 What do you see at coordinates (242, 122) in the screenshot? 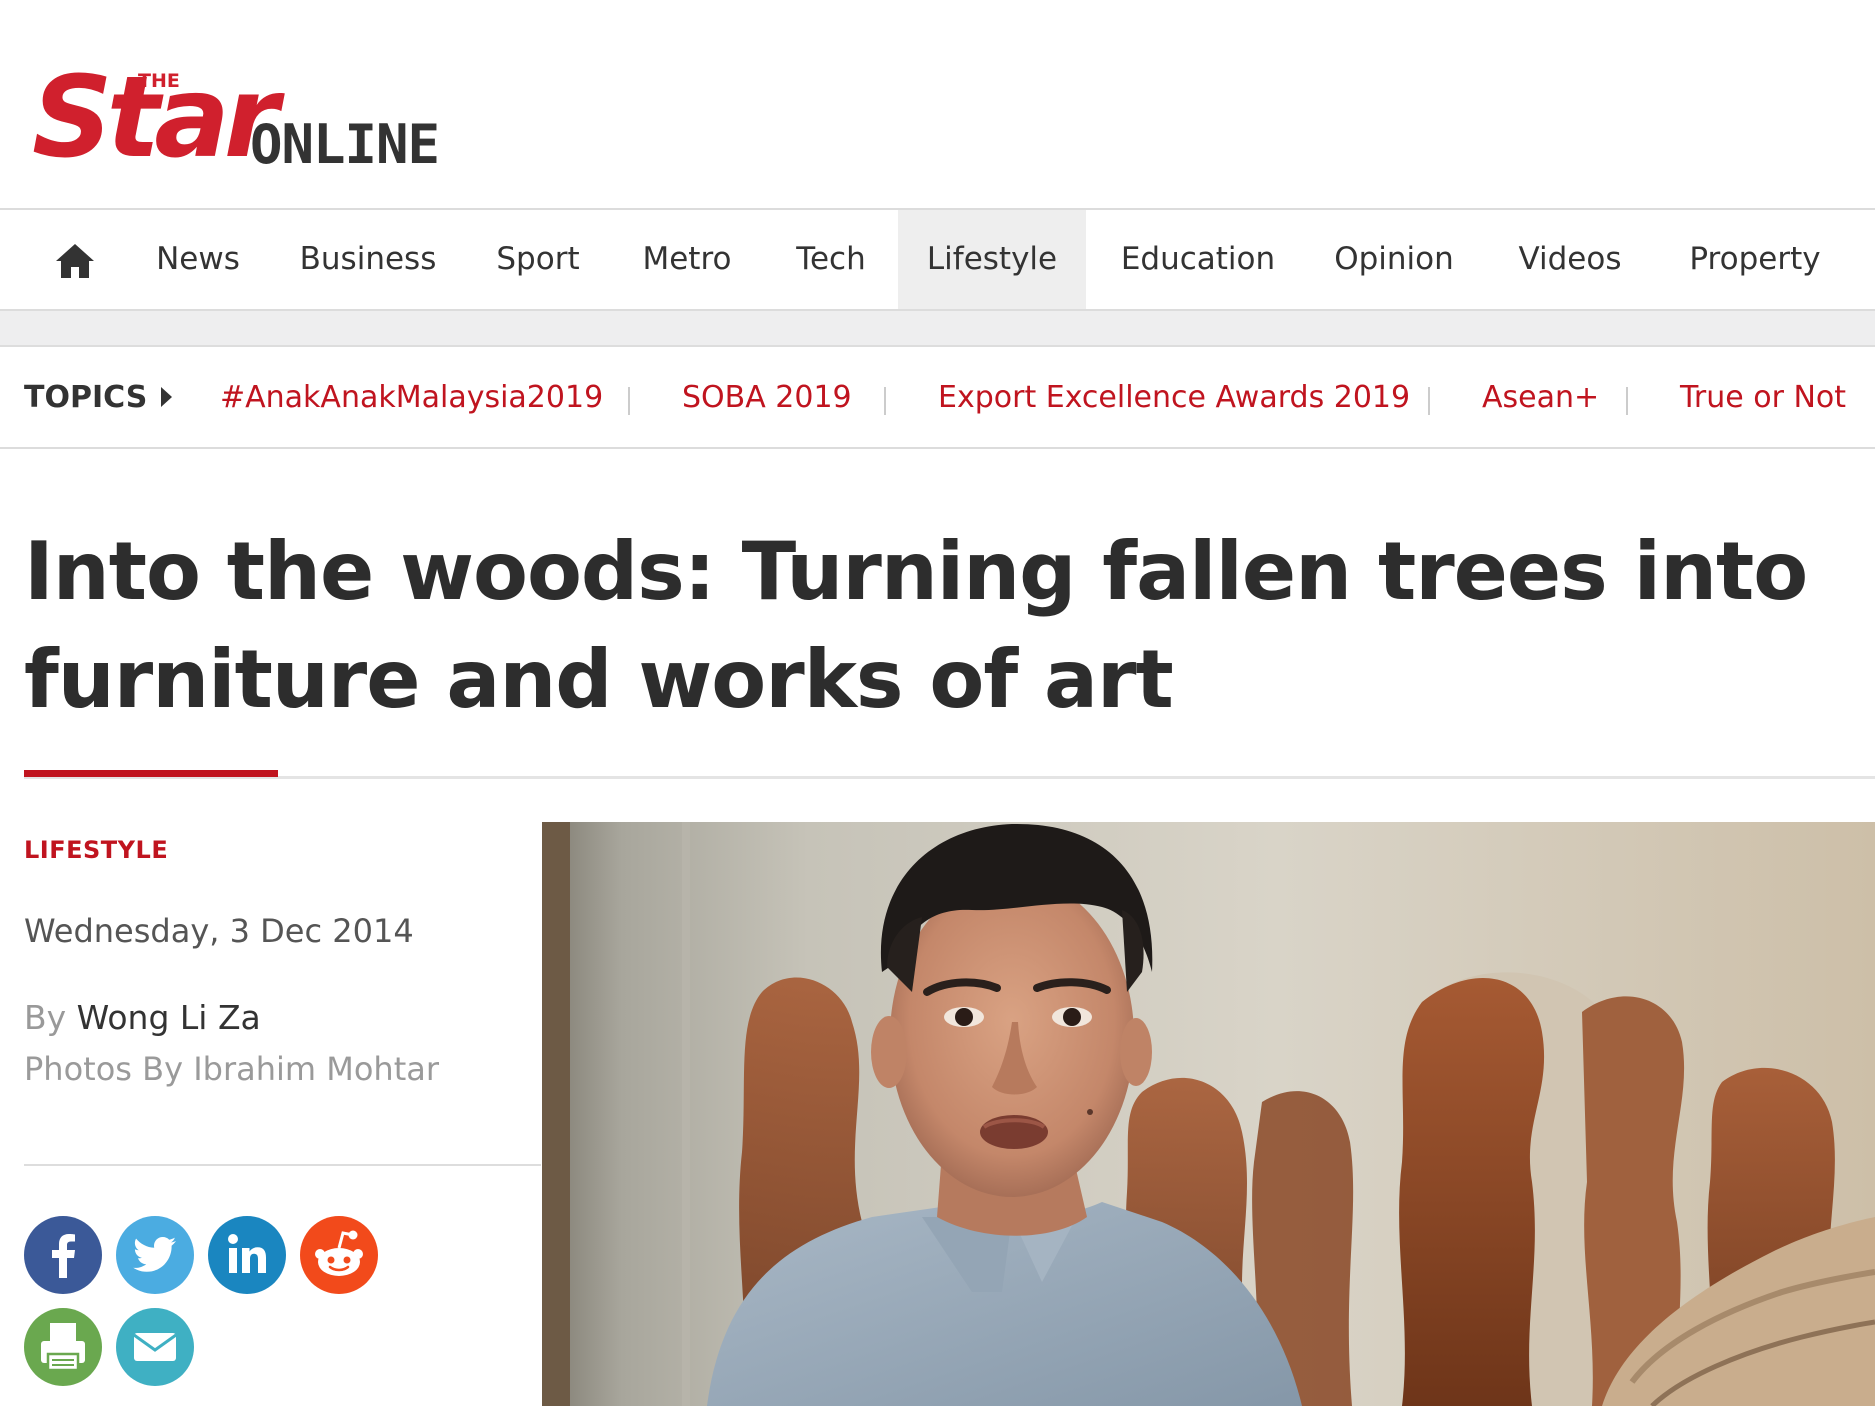
I see `site-logo: Star THE ONLINE` at bounding box center [242, 122].